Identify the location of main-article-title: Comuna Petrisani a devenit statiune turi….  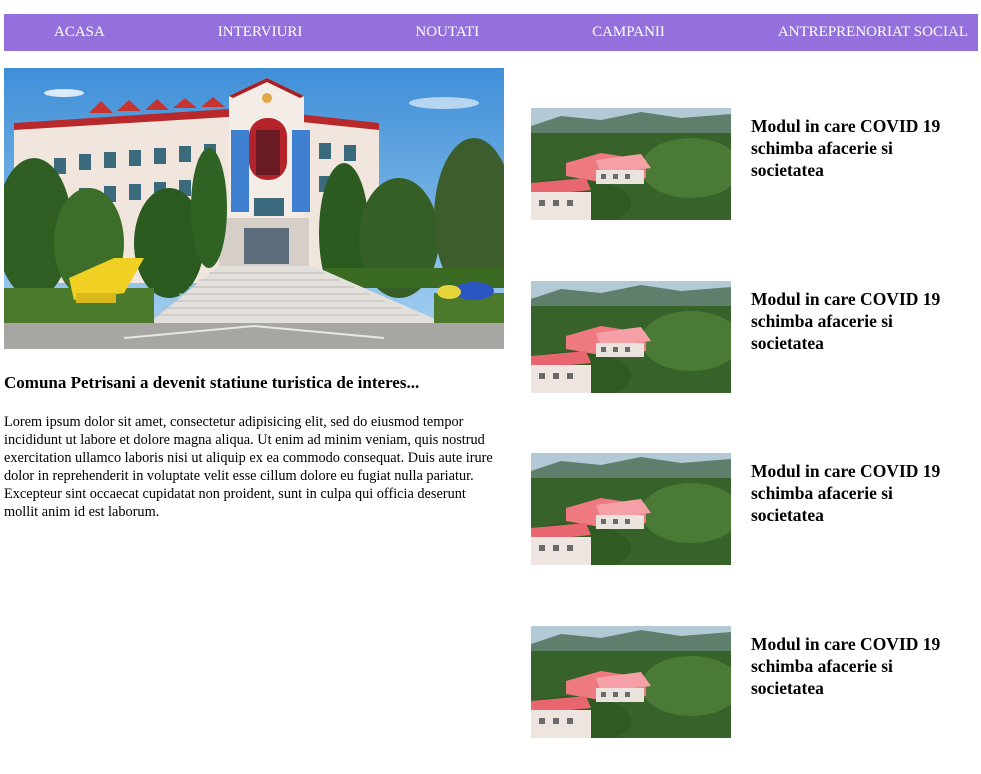
(254, 383).